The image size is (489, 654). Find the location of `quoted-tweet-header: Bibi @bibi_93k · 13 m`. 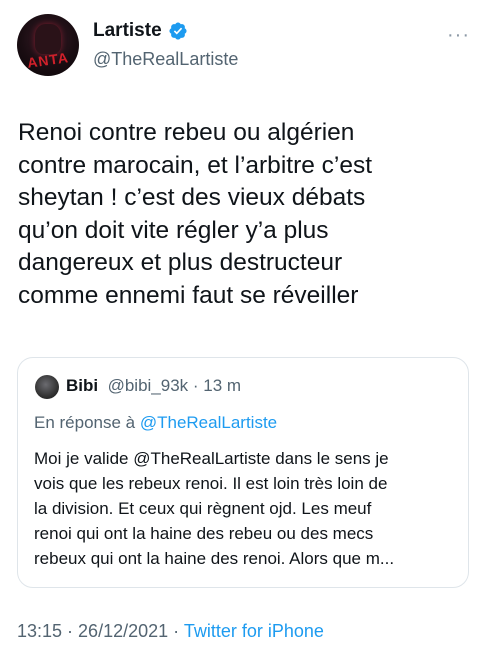

quoted-tweet-header: Bibi @bibi_93k · 13 m is located at coordinates (153, 386).